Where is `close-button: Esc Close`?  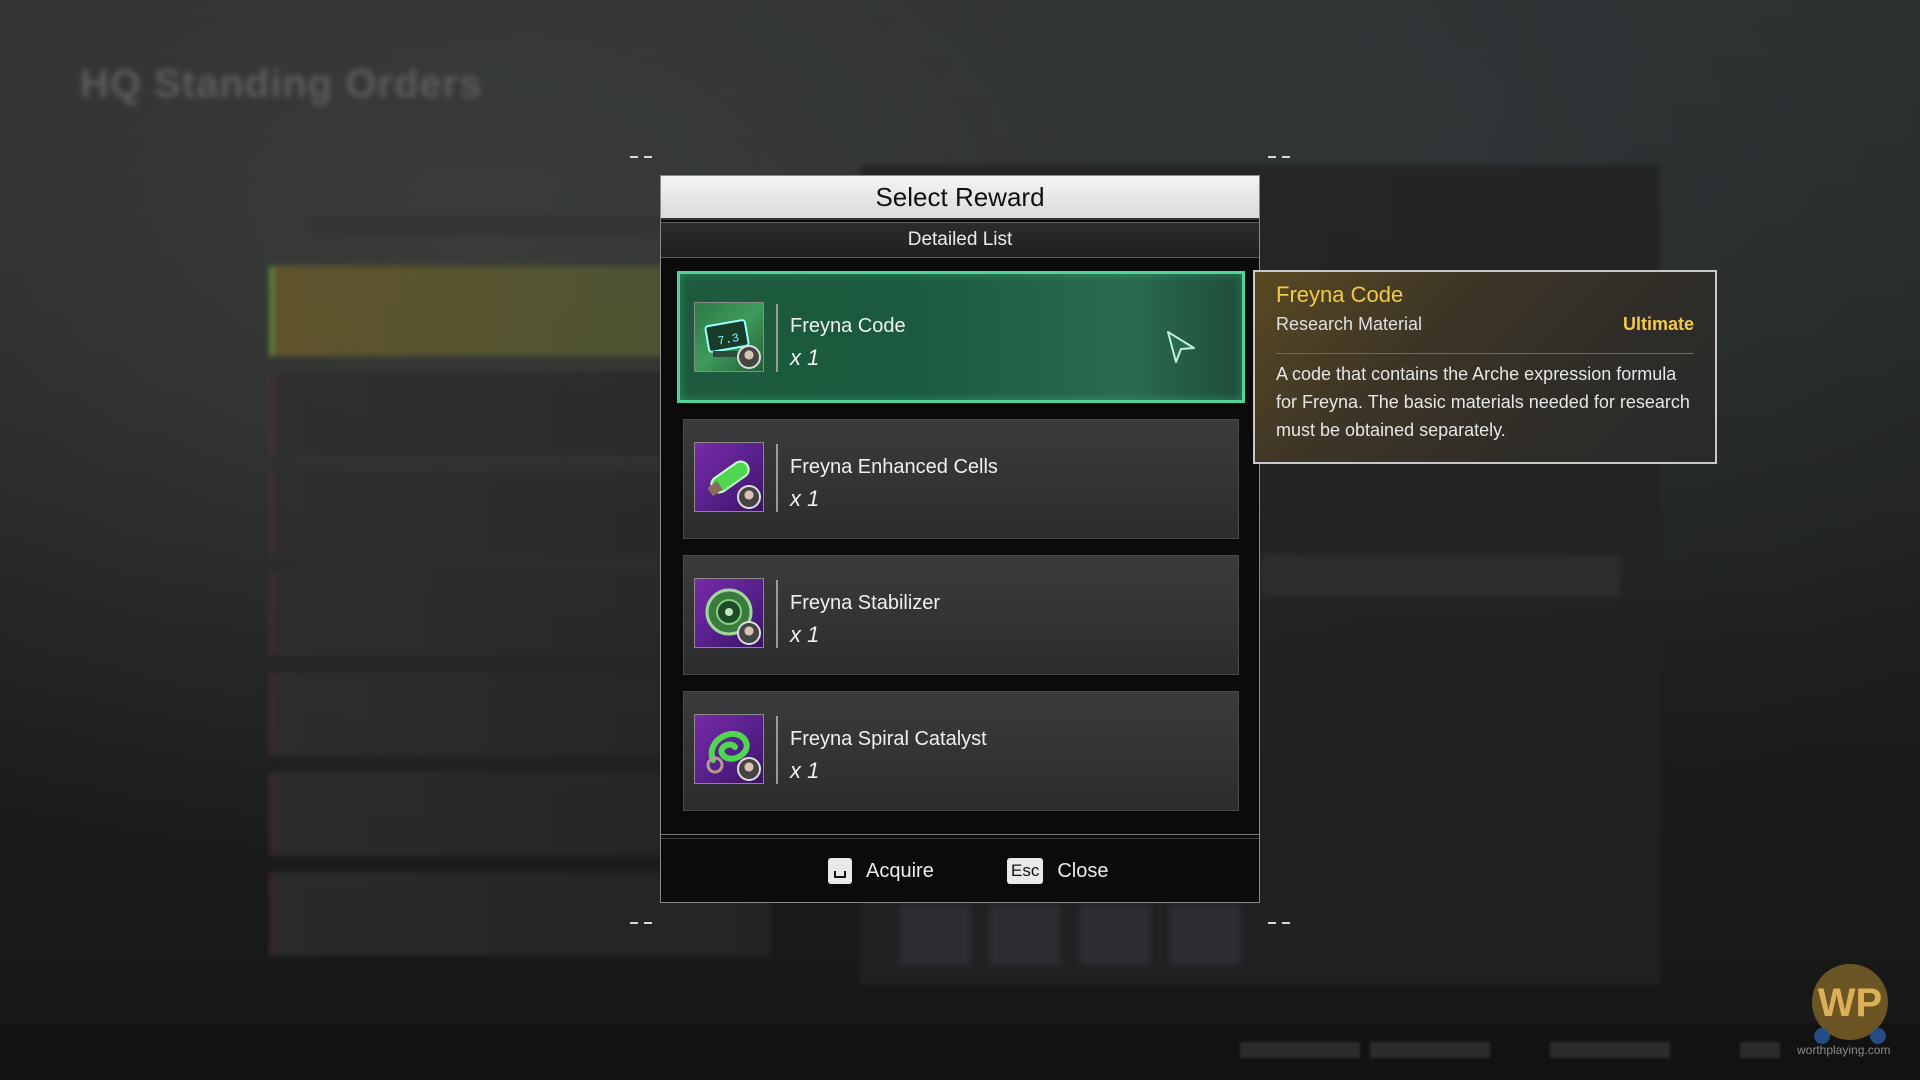
close-button: Esc Close is located at coordinates (1057, 871).